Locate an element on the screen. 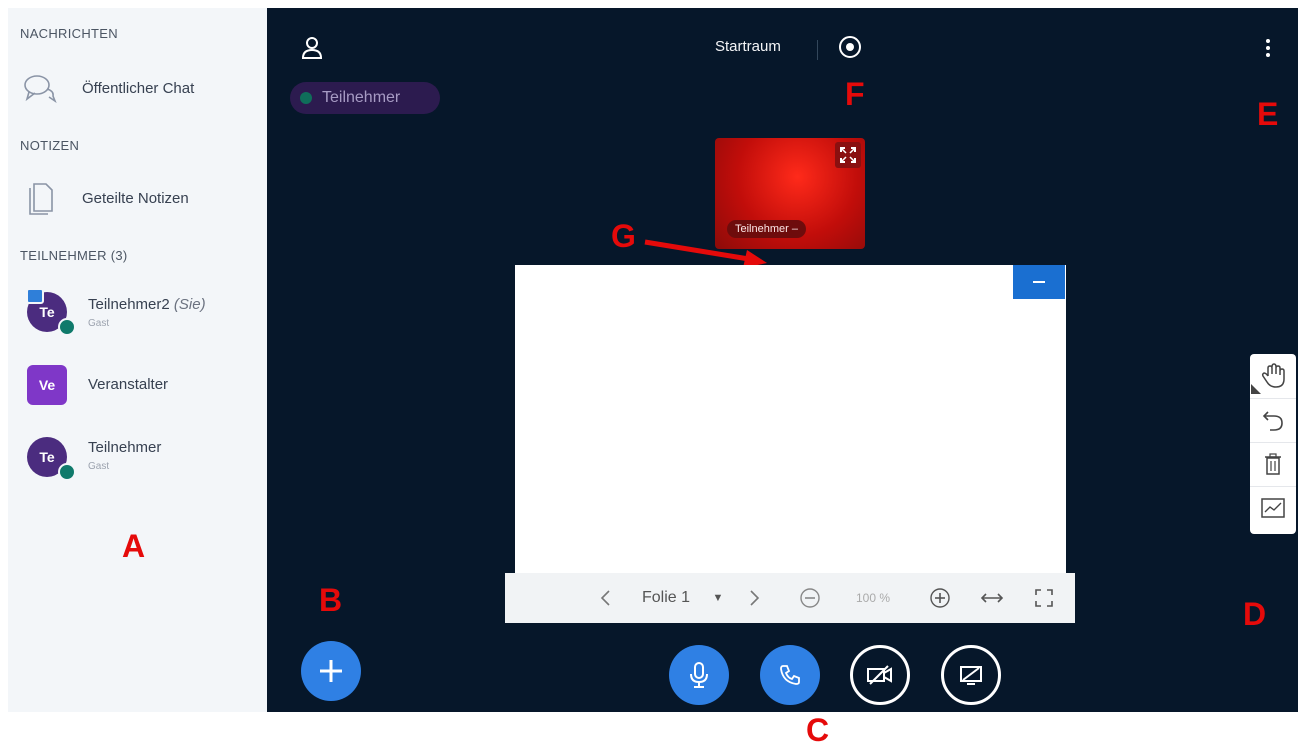  prev-slide-button is located at coordinates (605, 598).